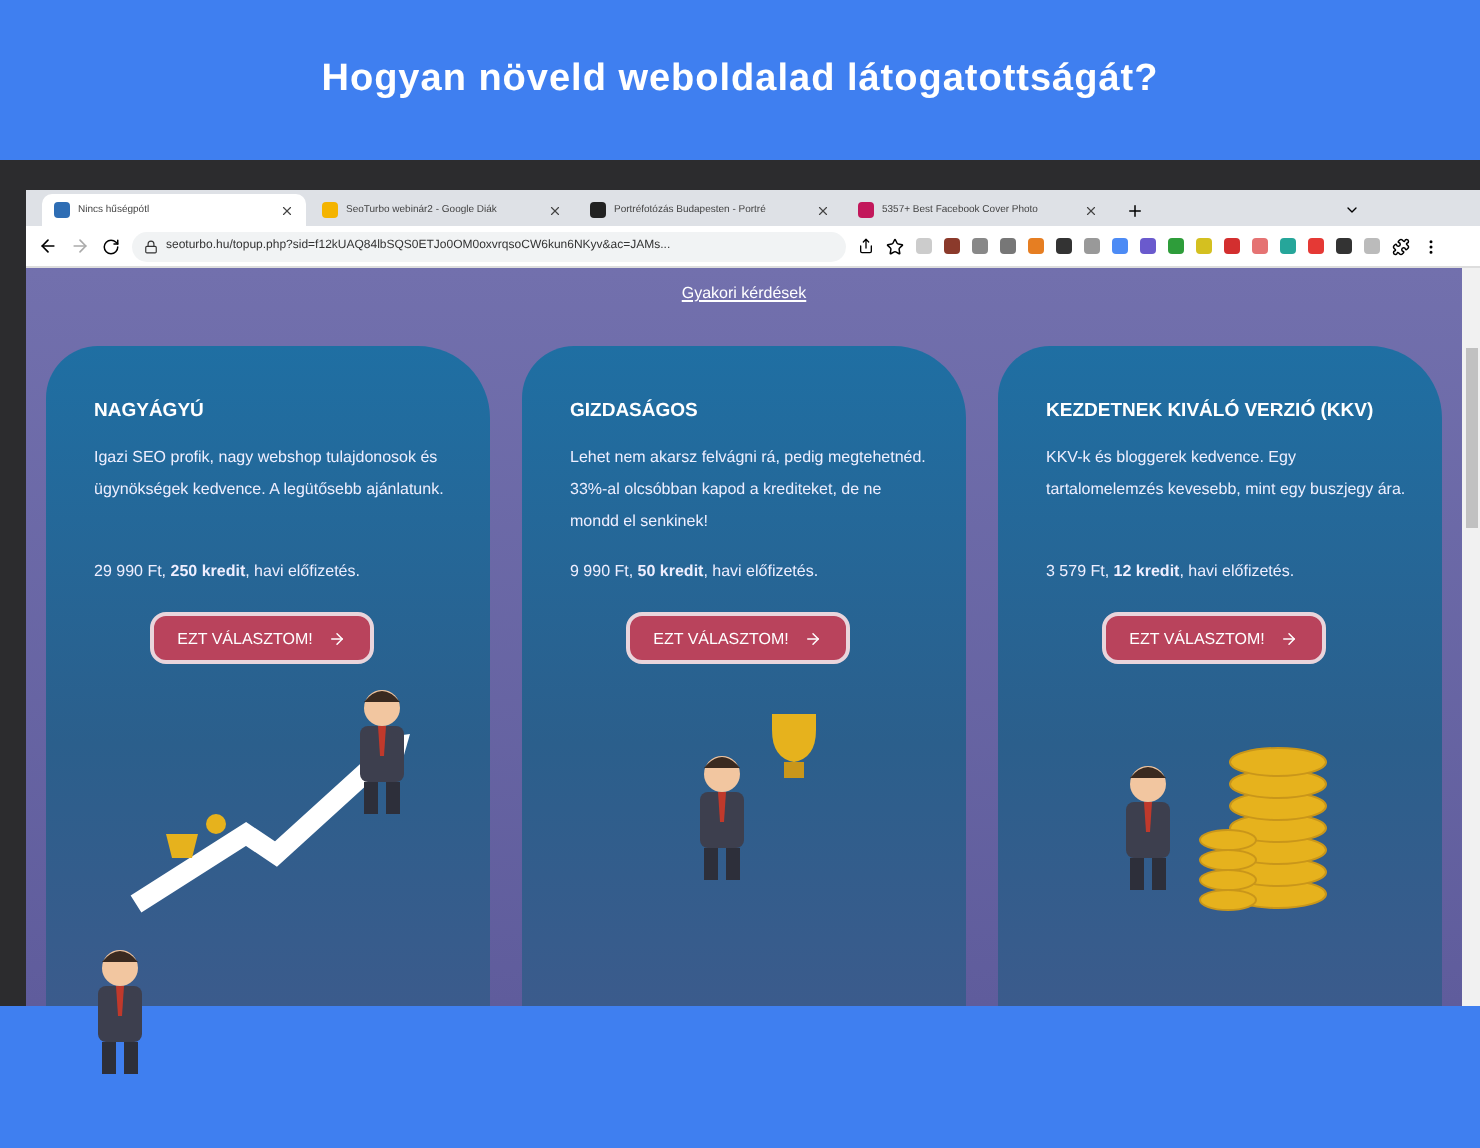 The height and width of the screenshot is (1148, 1480). What do you see at coordinates (744, 293) in the screenshot?
I see `faq-link: Gyakori kérdések` at bounding box center [744, 293].